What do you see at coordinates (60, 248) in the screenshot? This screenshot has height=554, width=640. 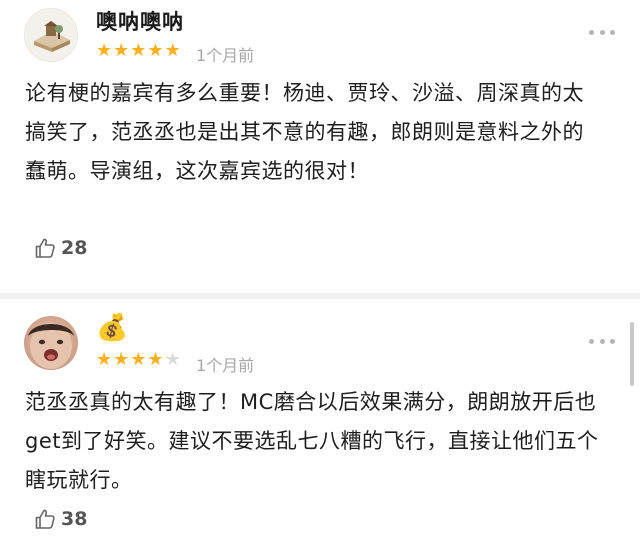 I see `like-button: 28` at bounding box center [60, 248].